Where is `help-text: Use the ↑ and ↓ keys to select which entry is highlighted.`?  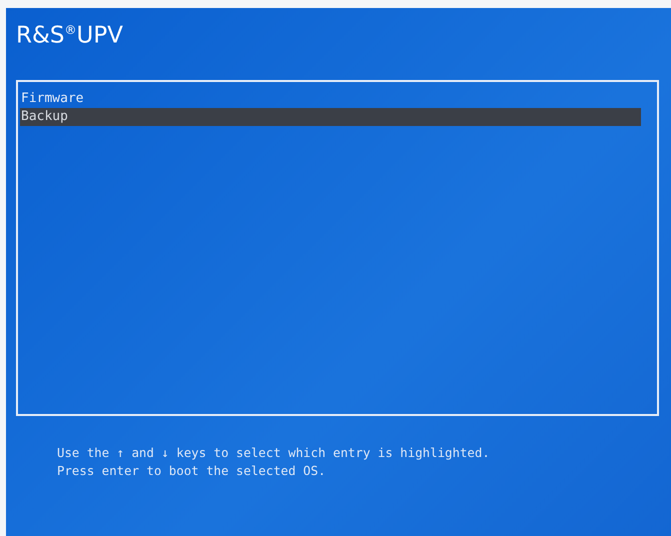 help-text: Use the ↑ and ↓ keys to select which entry is highlighted. is located at coordinates (273, 453).